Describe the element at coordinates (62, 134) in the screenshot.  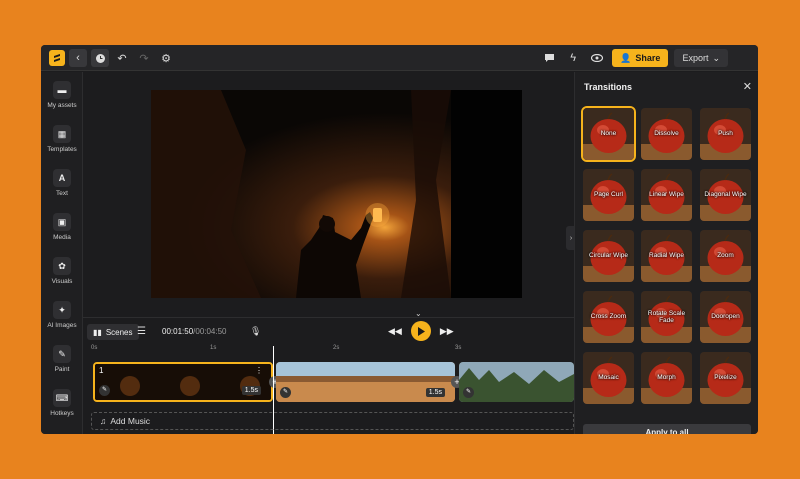
I see `grid-icon: ▦` at that location.